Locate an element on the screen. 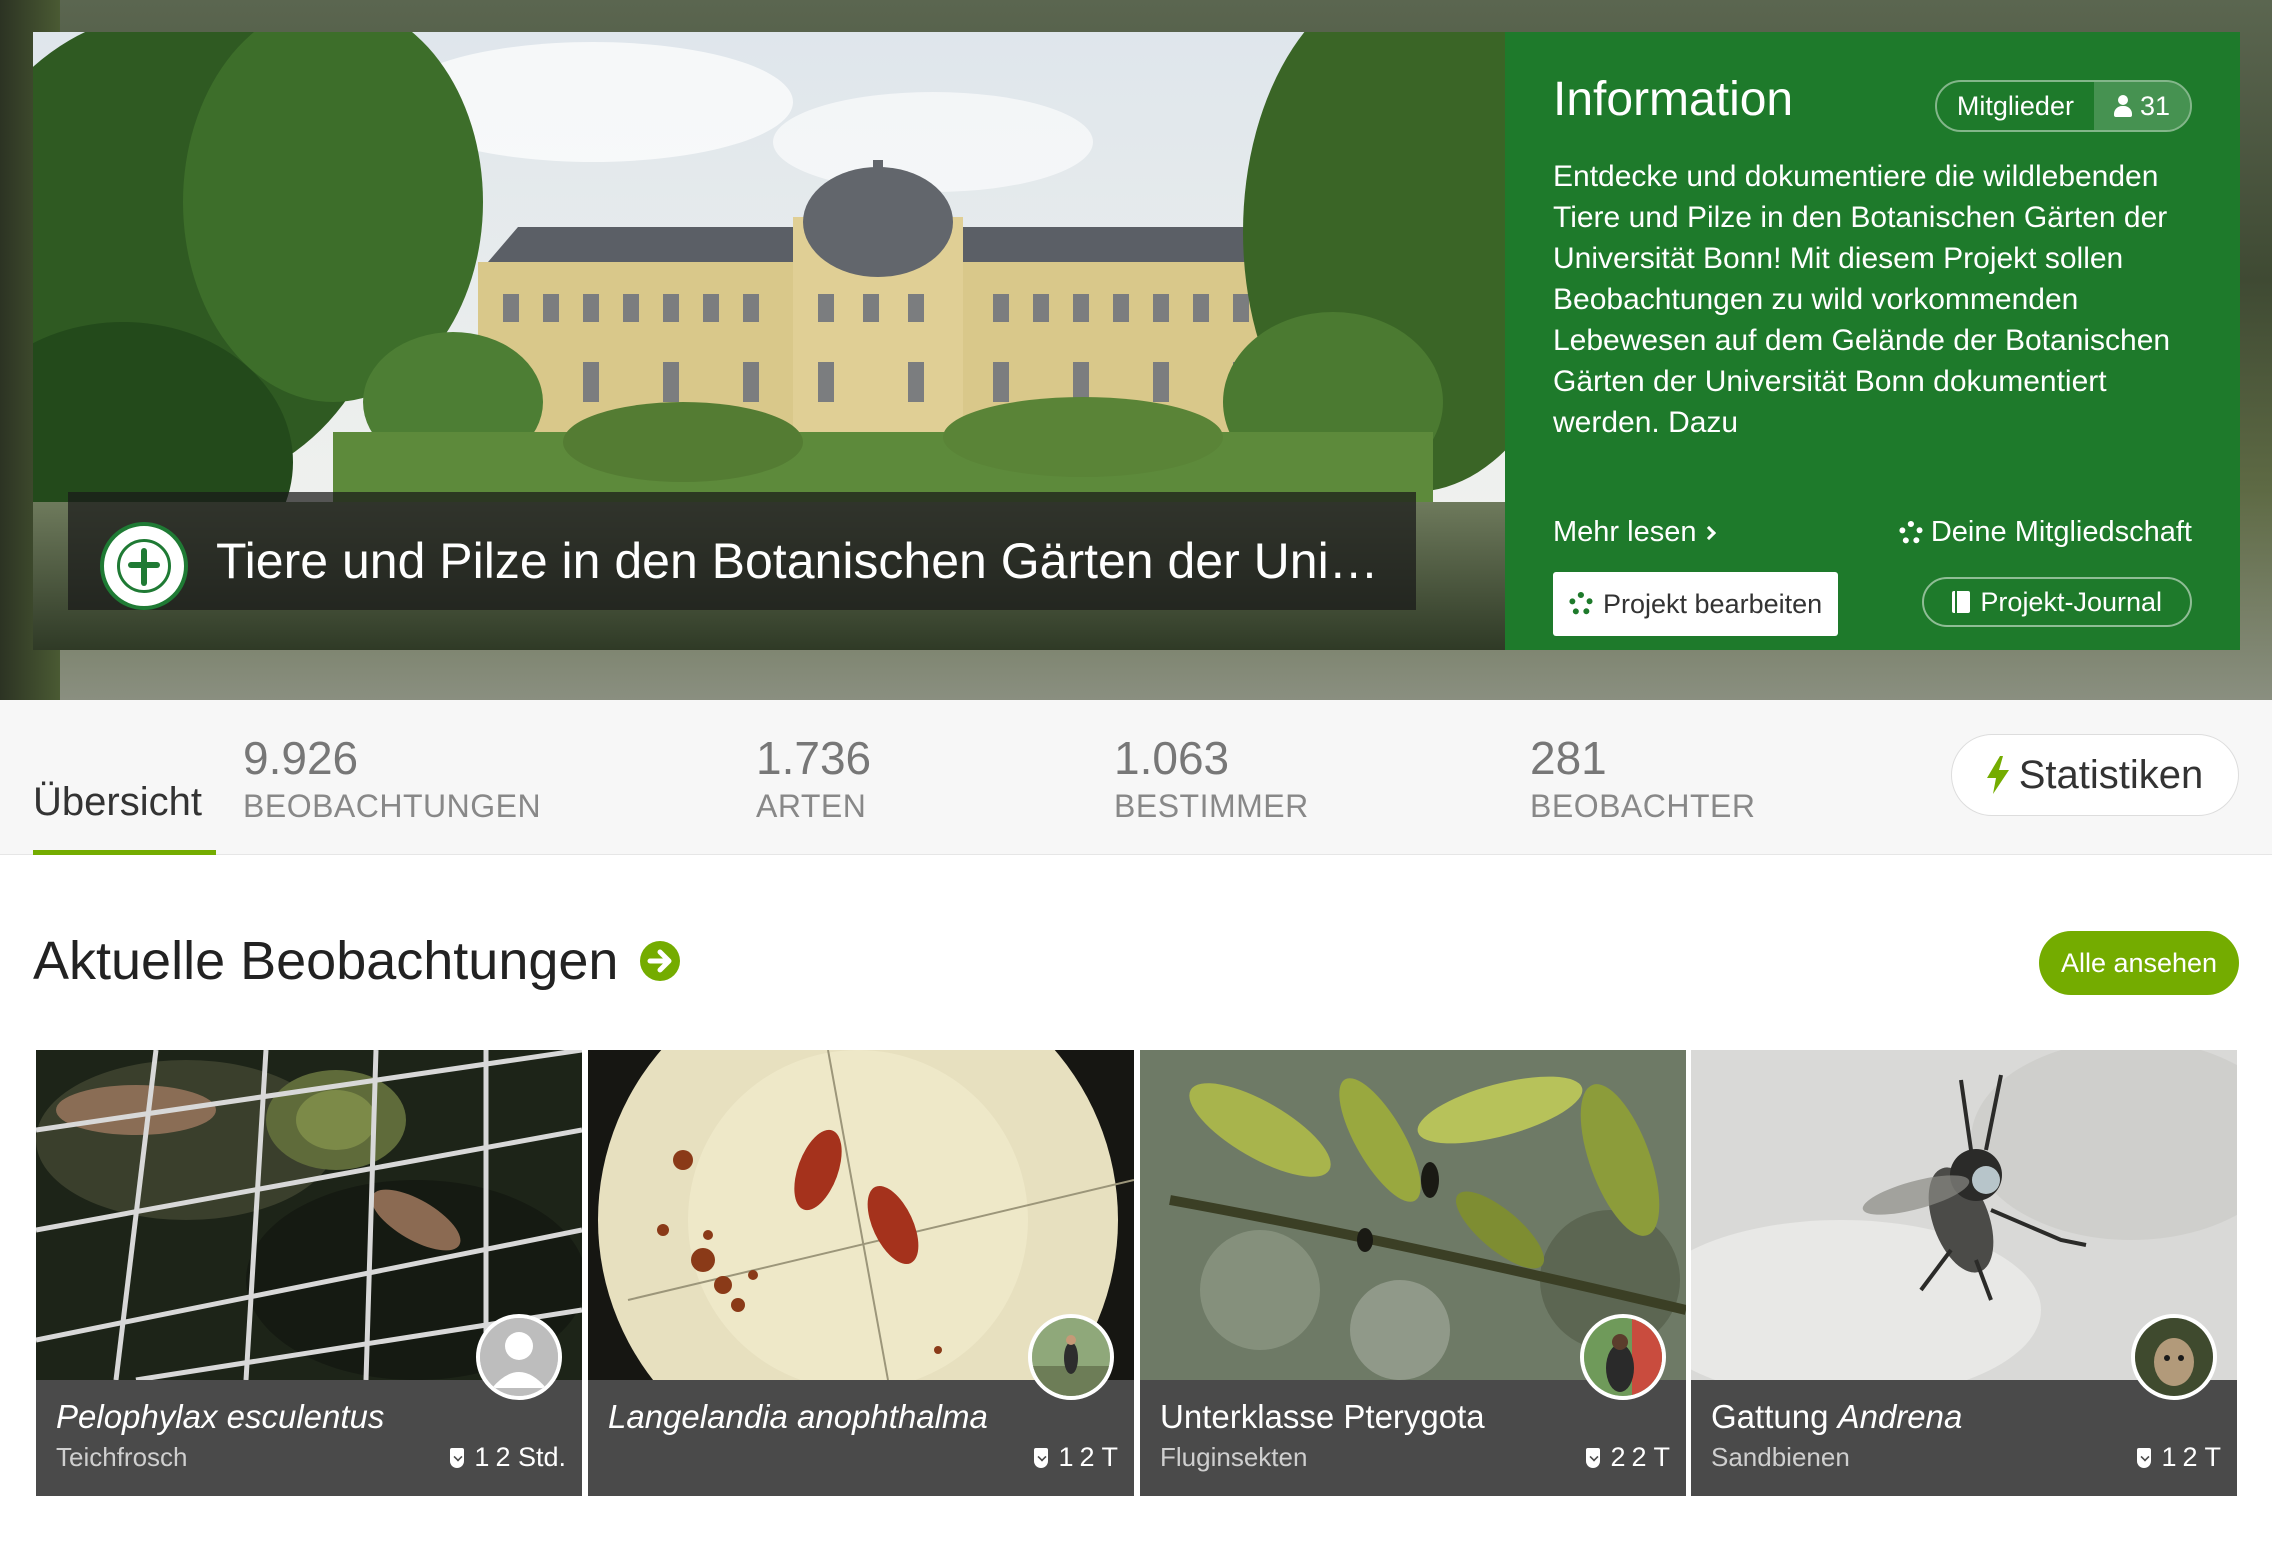 This screenshot has height=1546, width=2272. scientific-name: Langelandia anophthalma is located at coordinates (798, 1417).